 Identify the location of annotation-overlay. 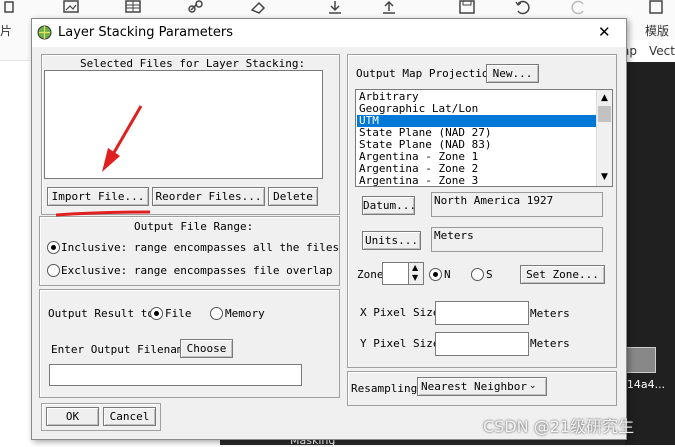
(103, 161).